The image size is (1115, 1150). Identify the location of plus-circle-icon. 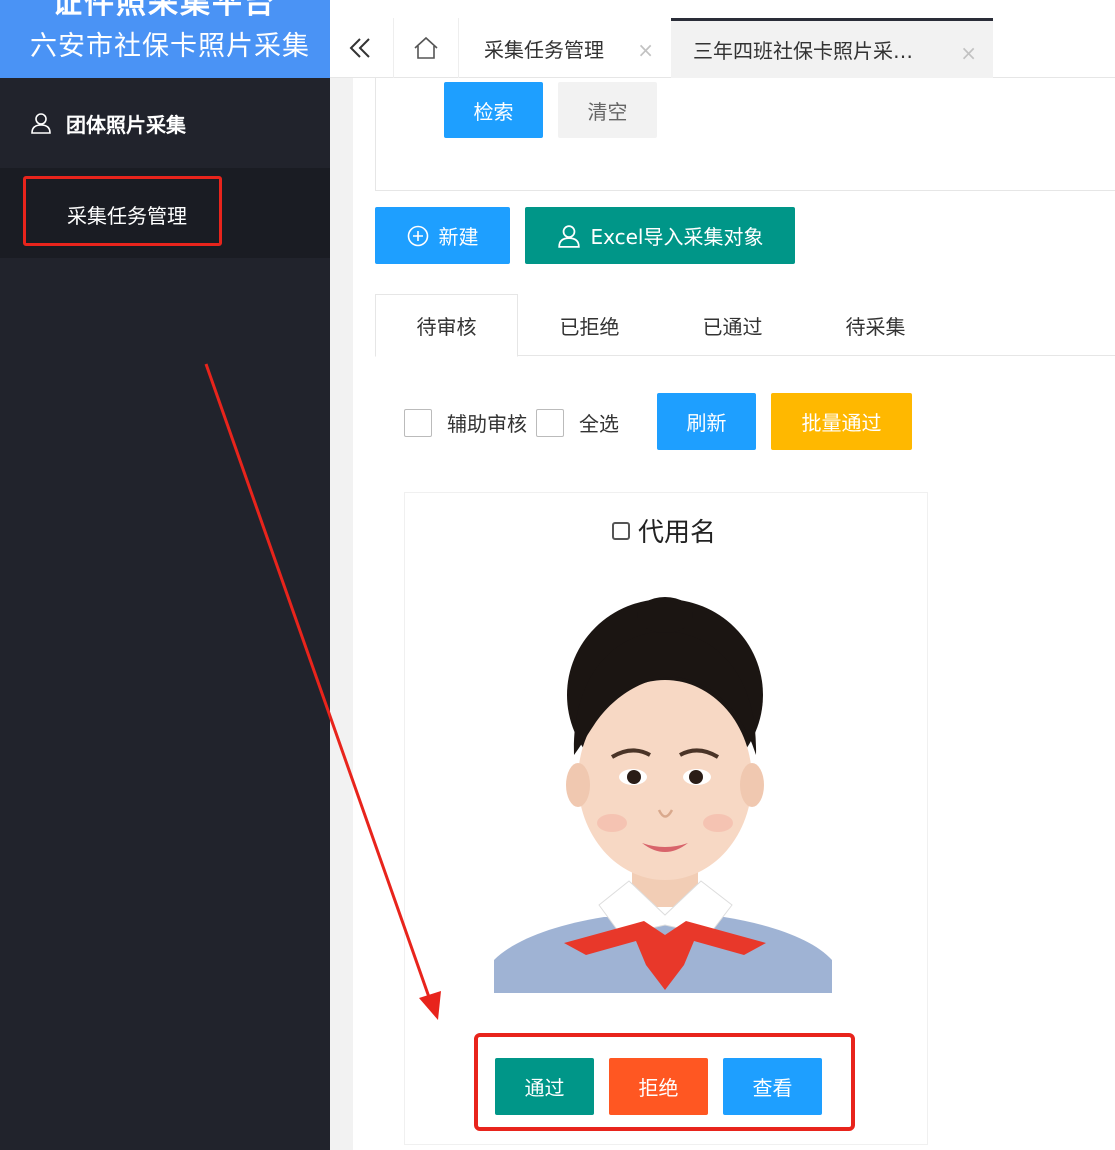
(417, 235).